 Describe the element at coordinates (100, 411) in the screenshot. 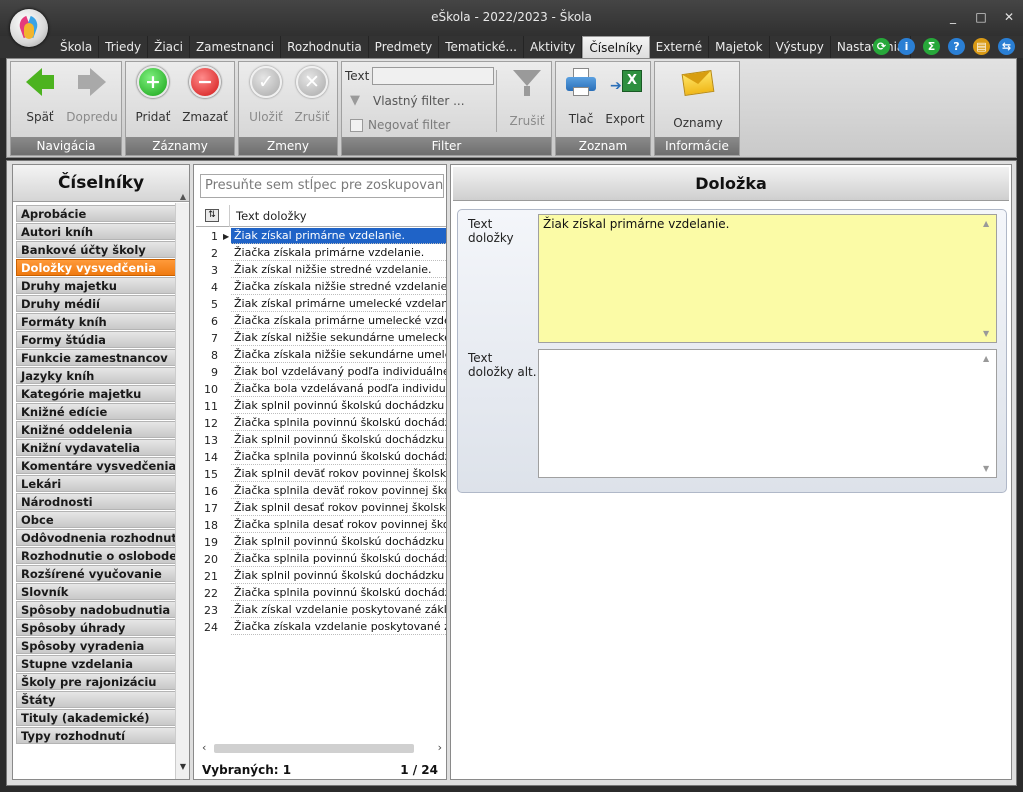

I see `codelist-item: Knižné edície` at that location.